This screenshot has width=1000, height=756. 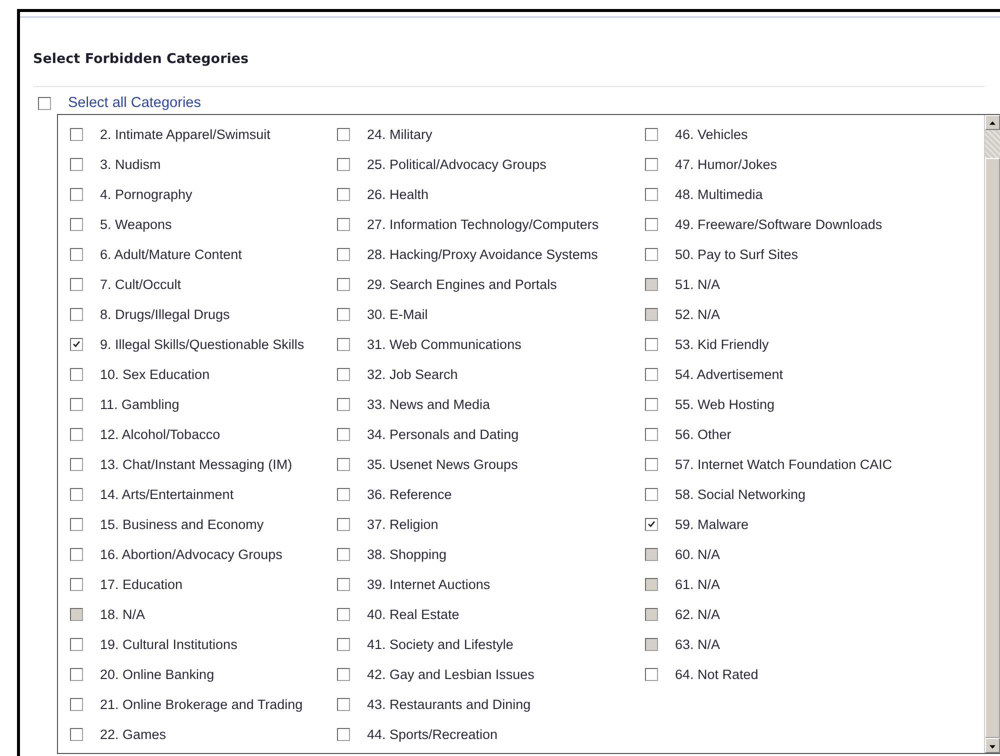 I want to click on category-label: 36. Reference, so click(x=409, y=494).